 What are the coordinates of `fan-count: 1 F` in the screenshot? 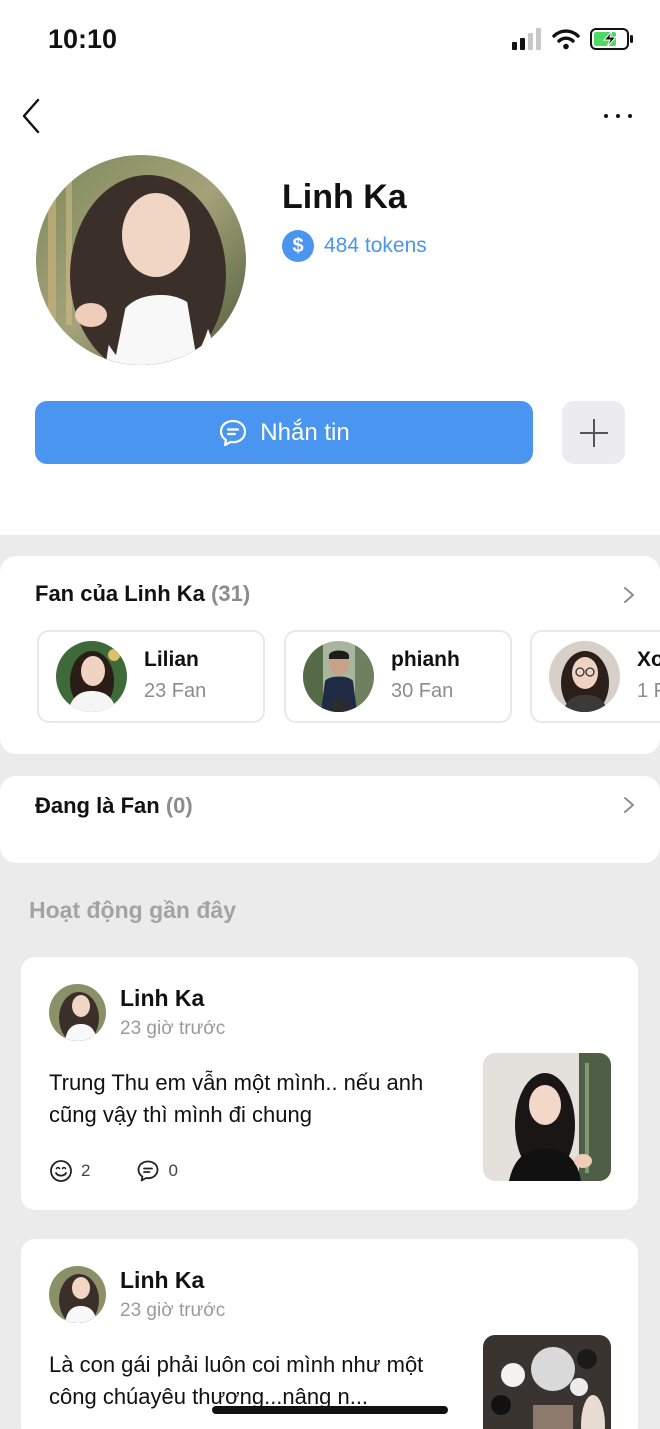 It's located at (648, 691).